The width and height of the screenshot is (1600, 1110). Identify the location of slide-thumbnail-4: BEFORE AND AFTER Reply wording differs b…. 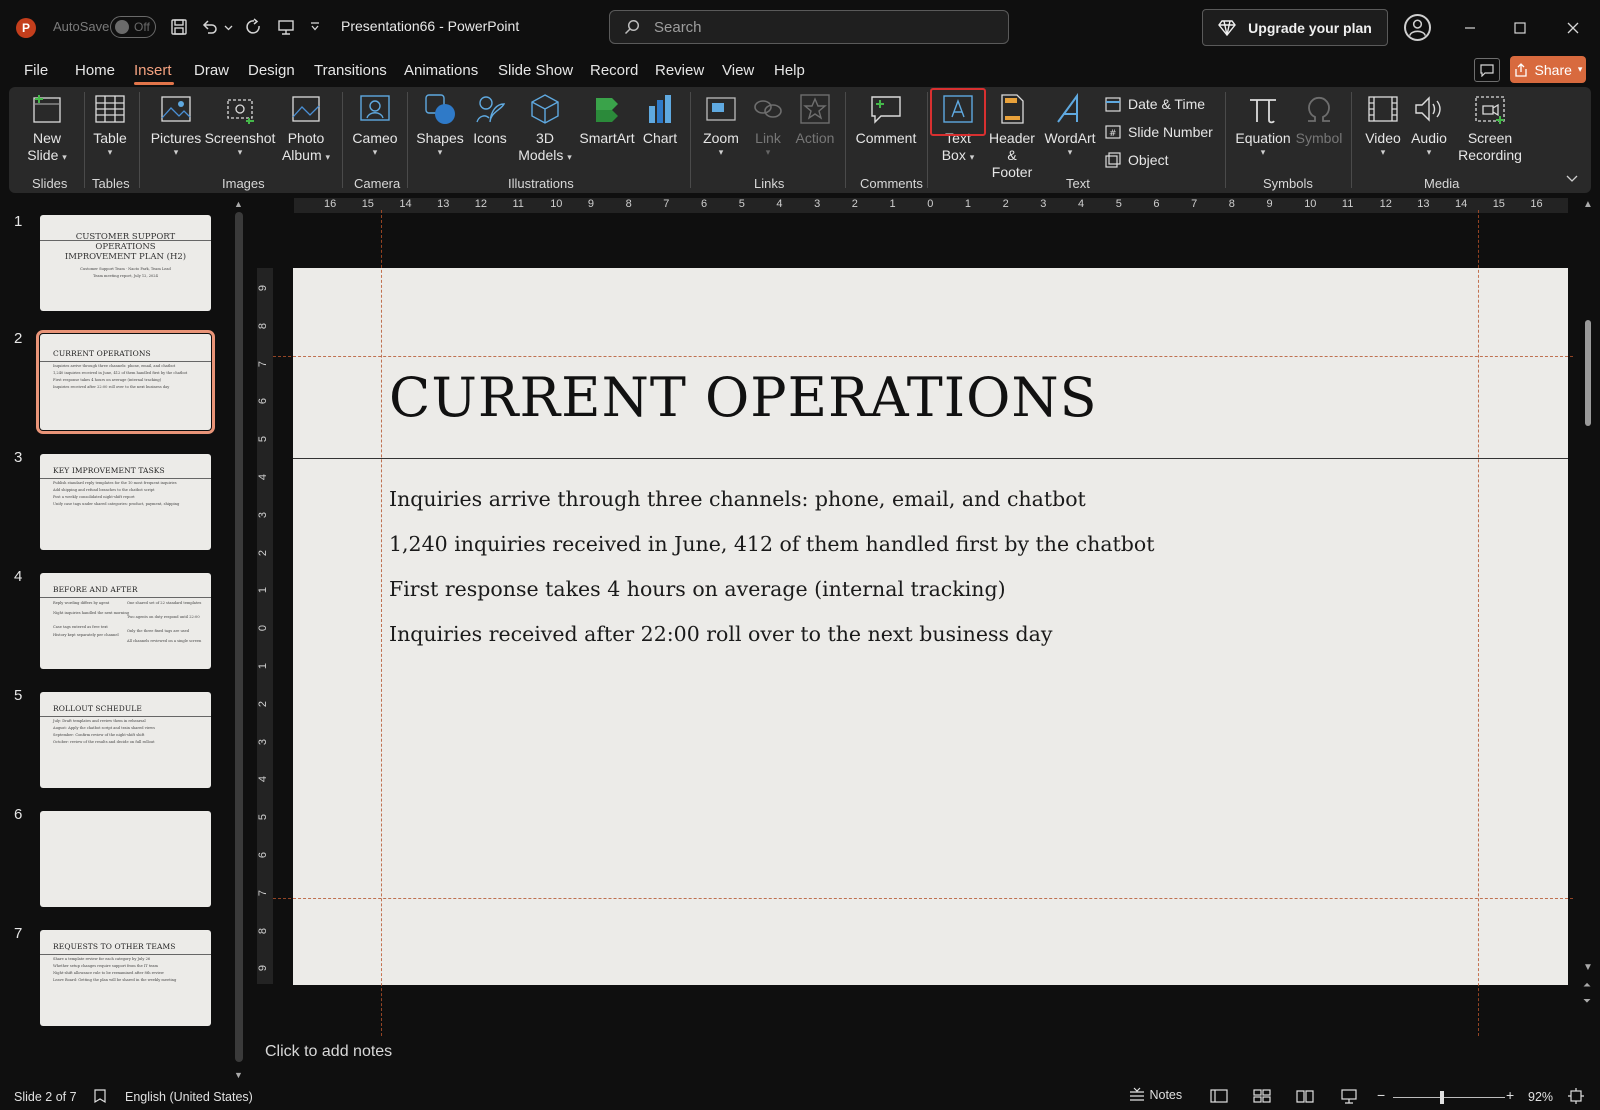
(125, 621).